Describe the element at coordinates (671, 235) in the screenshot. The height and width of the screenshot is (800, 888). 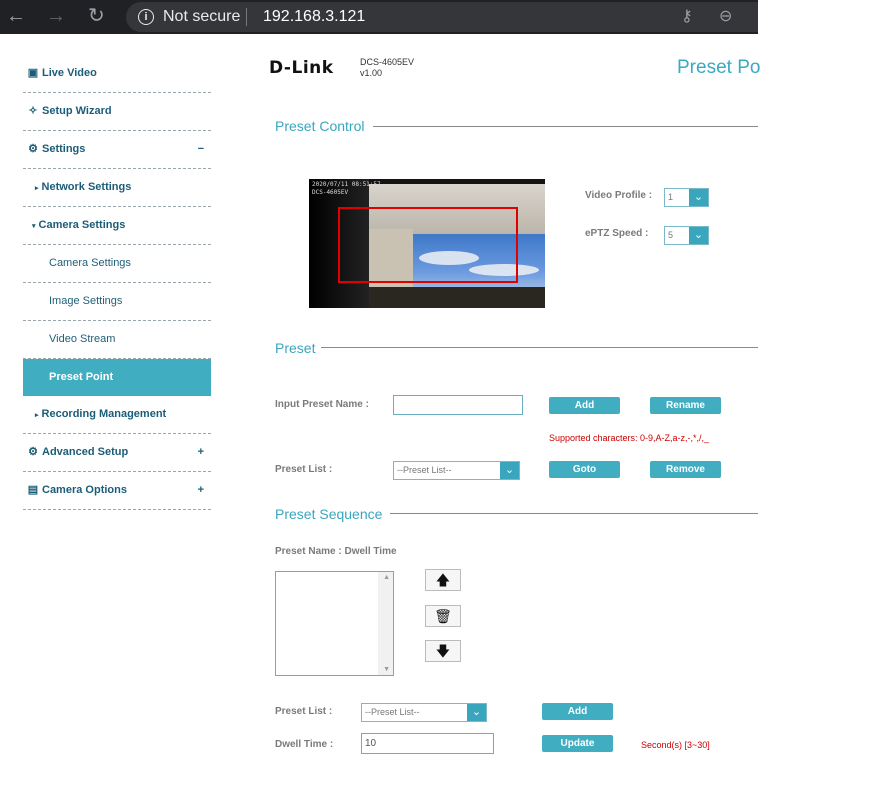
I see `eptz-speed-value: 5` at that location.